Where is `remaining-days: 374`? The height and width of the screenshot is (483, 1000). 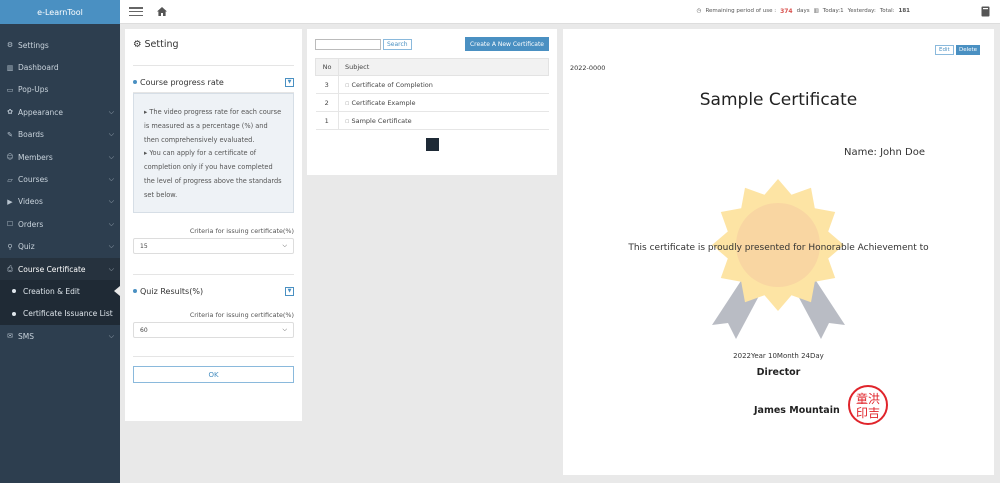
remaining-days: 374 is located at coordinates (786, 11).